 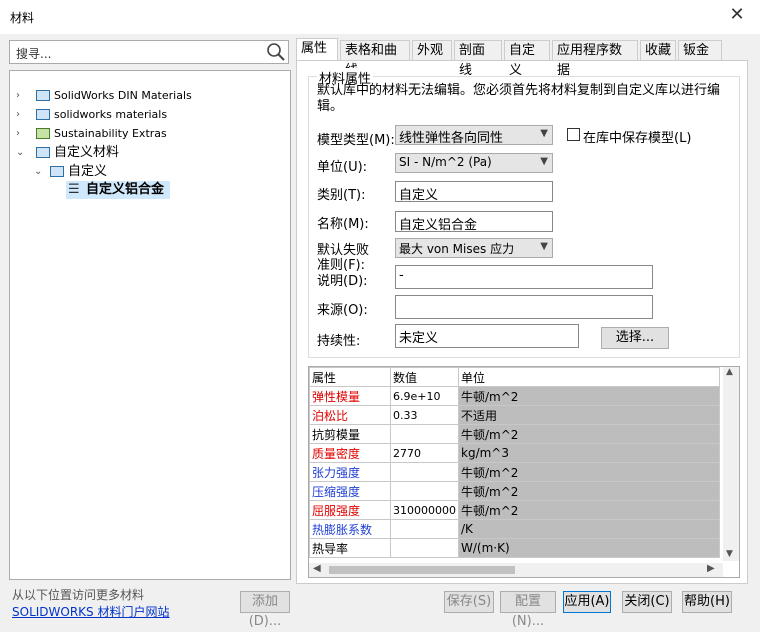 What do you see at coordinates (111, 114) in the screenshot?
I see `tree-item-label: solidworks materials` at bounding box center [111, 114].